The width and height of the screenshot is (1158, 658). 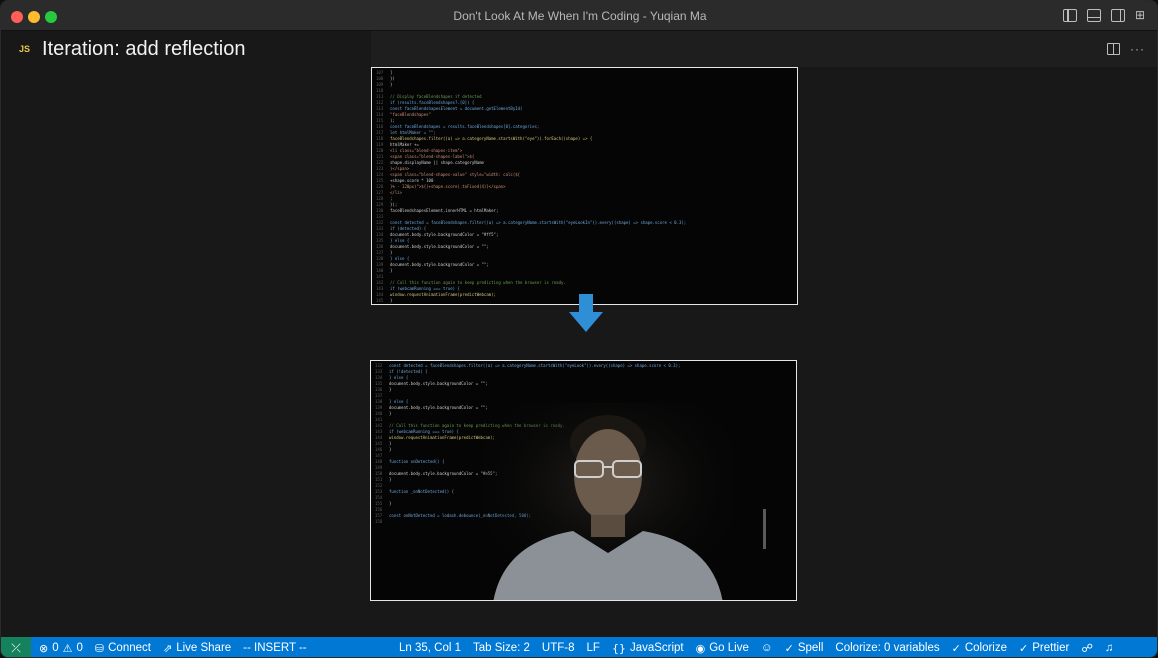 What do you see at coordinates (44, 648) in the screenshot?
I see `error-icon: ⊗` at bounding box center [44, 648].